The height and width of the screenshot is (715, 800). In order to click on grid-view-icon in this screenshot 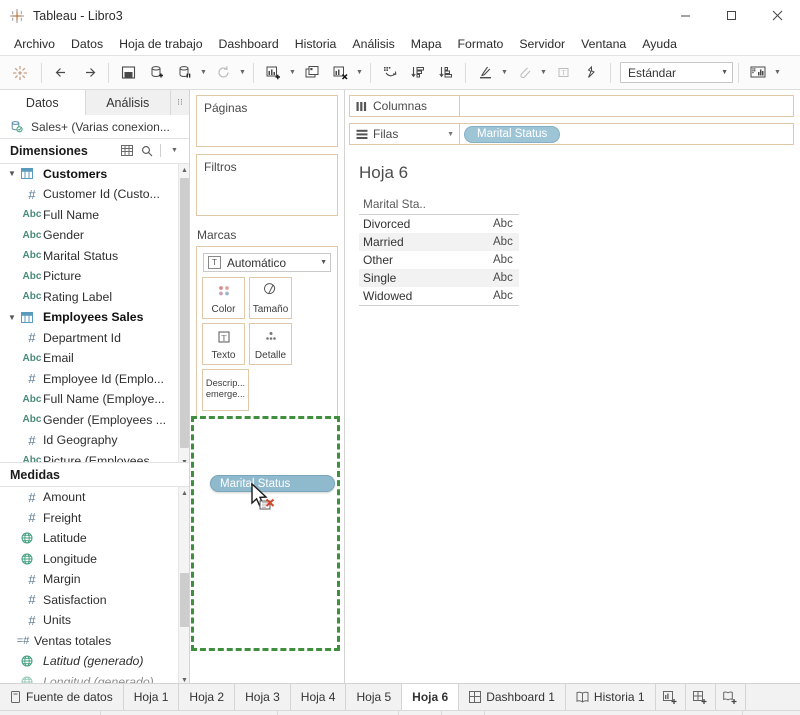, I will do `click(126, 150)`.